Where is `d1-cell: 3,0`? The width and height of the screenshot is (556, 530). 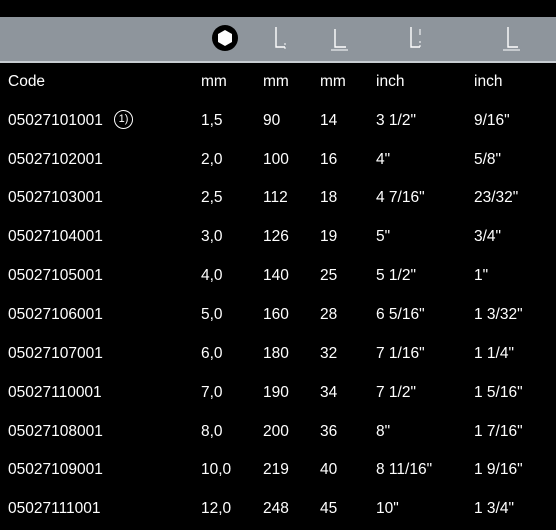 d1-cell: 3,0 is located at coordinates (212, 236).